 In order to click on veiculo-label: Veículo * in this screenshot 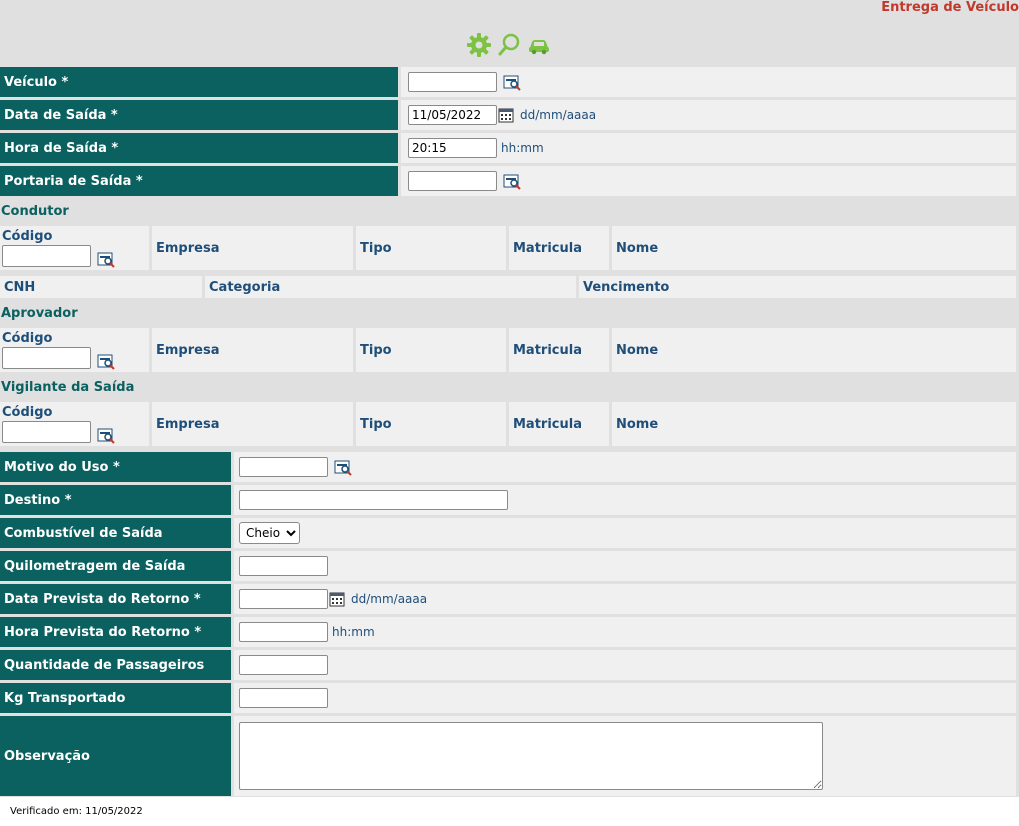, I will do `click(199, 82)`.